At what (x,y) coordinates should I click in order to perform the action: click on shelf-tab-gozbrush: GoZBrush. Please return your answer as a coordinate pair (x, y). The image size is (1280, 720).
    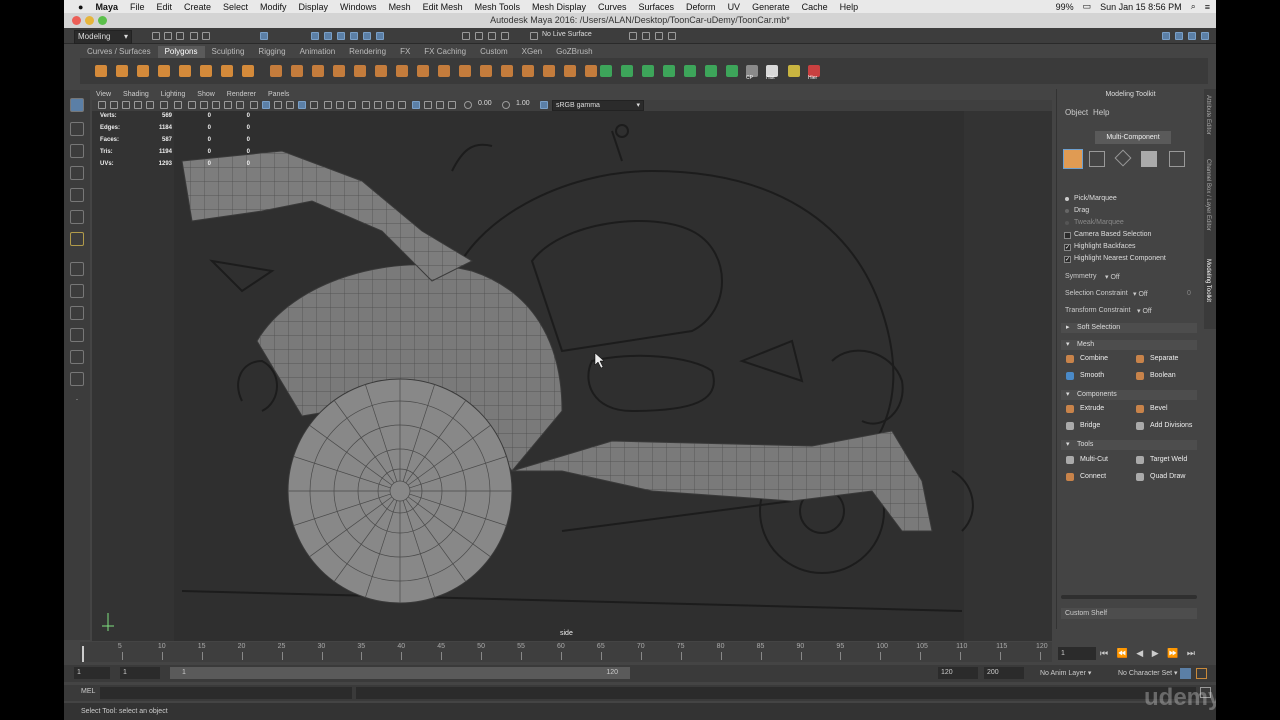
    Looking at the image, I should click on (574, 52).